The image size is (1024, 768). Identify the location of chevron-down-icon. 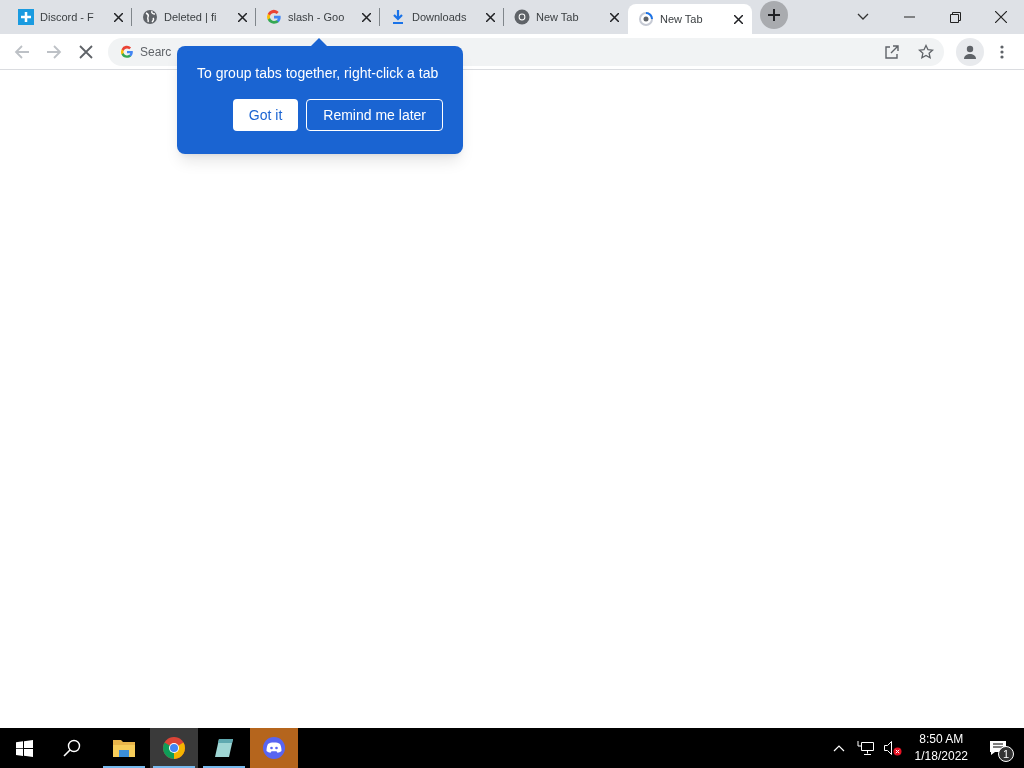
(863, 17).